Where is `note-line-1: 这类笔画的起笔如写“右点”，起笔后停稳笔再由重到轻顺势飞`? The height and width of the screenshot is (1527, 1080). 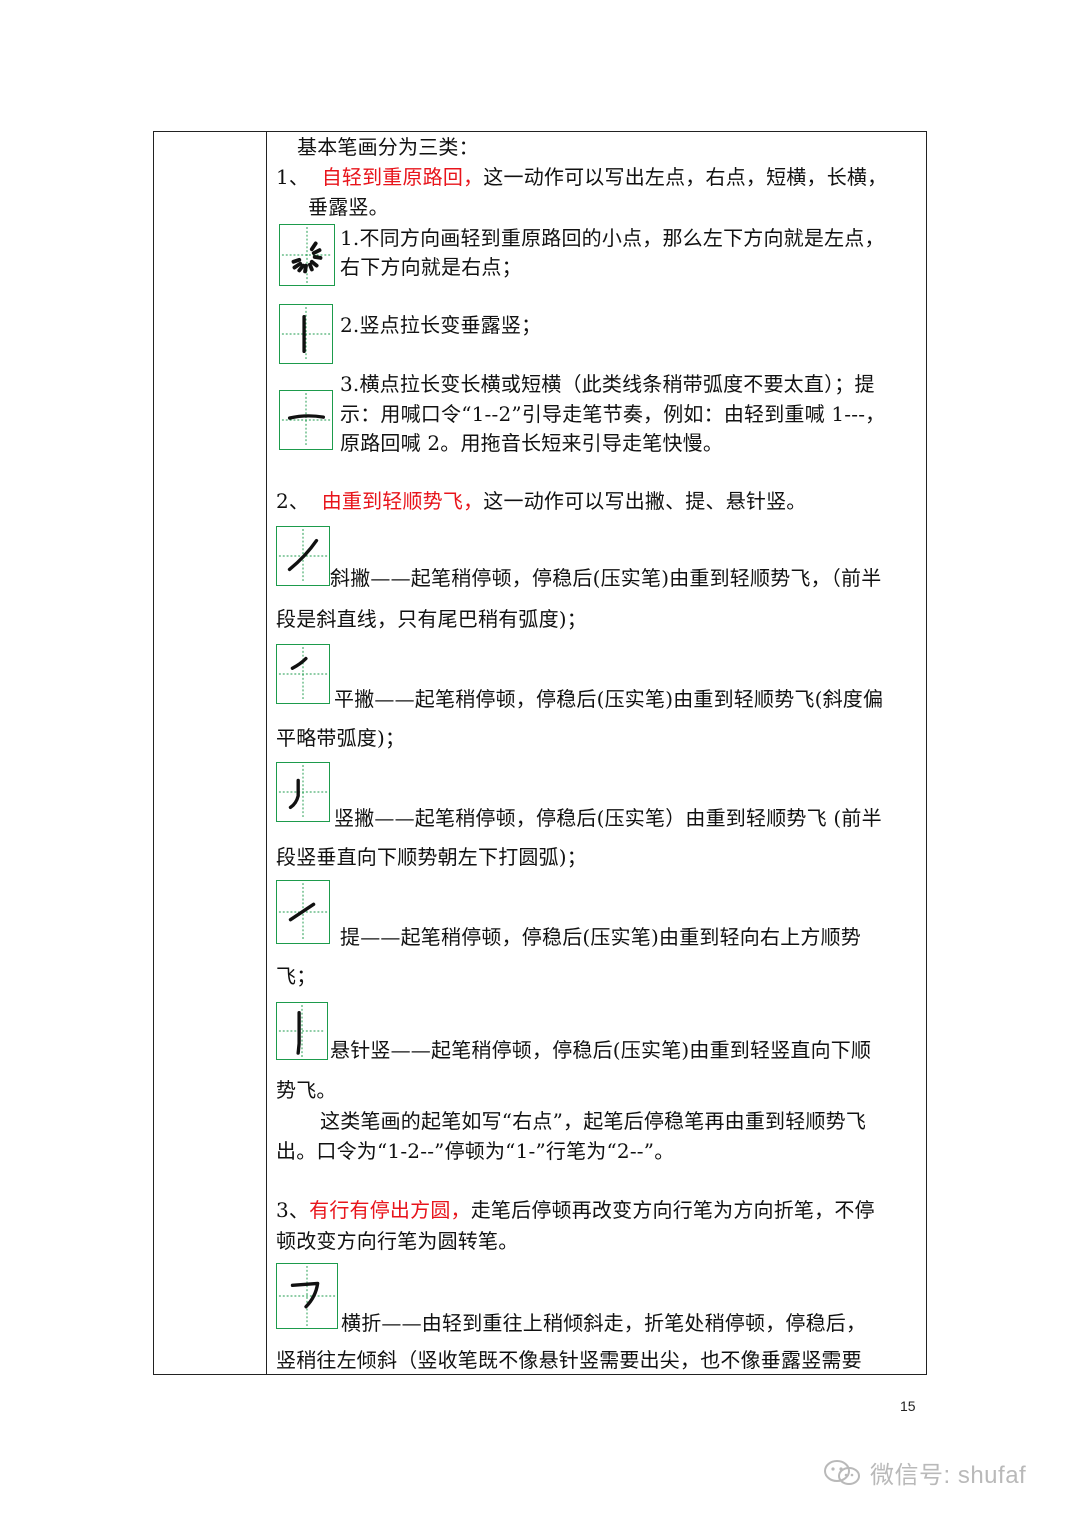 note-line-1: 这类笔画的起笔如写“右点”，起笔后停稳笔再由重到轻顺势飞 is located at coordinates (593, 1121).